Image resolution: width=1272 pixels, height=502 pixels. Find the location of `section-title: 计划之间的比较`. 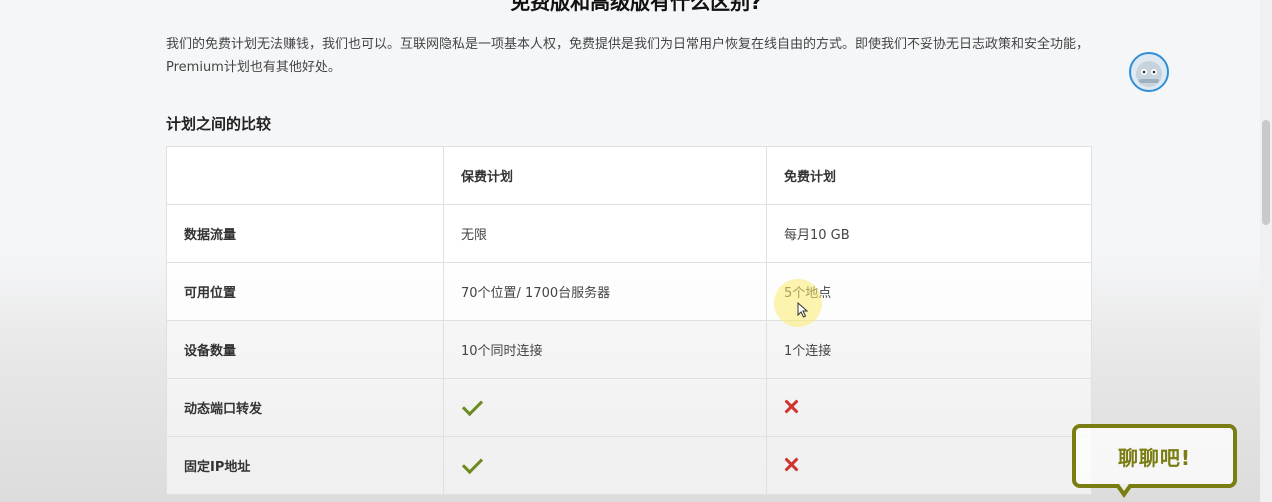

section-title: 计划之间的比较 is located at coordinates (219, 124).